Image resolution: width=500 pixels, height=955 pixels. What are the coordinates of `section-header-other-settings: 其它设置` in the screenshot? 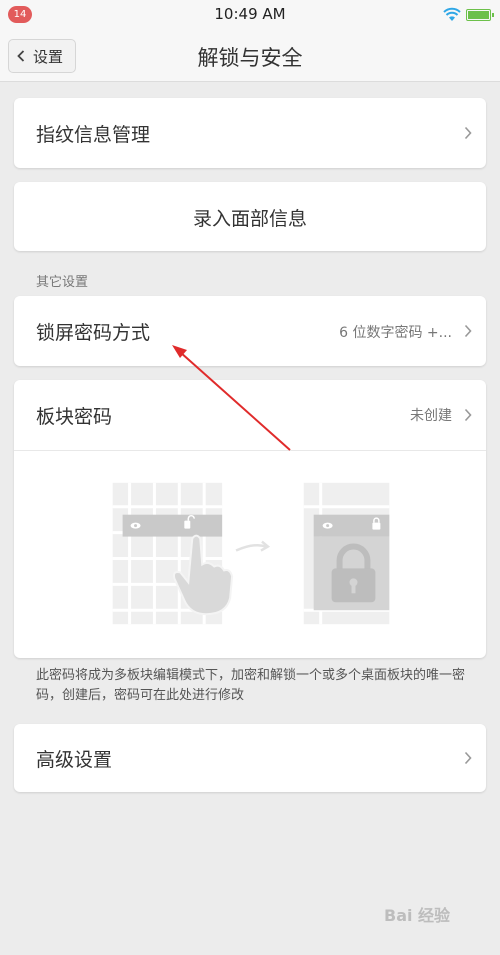 It's located at (62, 282).